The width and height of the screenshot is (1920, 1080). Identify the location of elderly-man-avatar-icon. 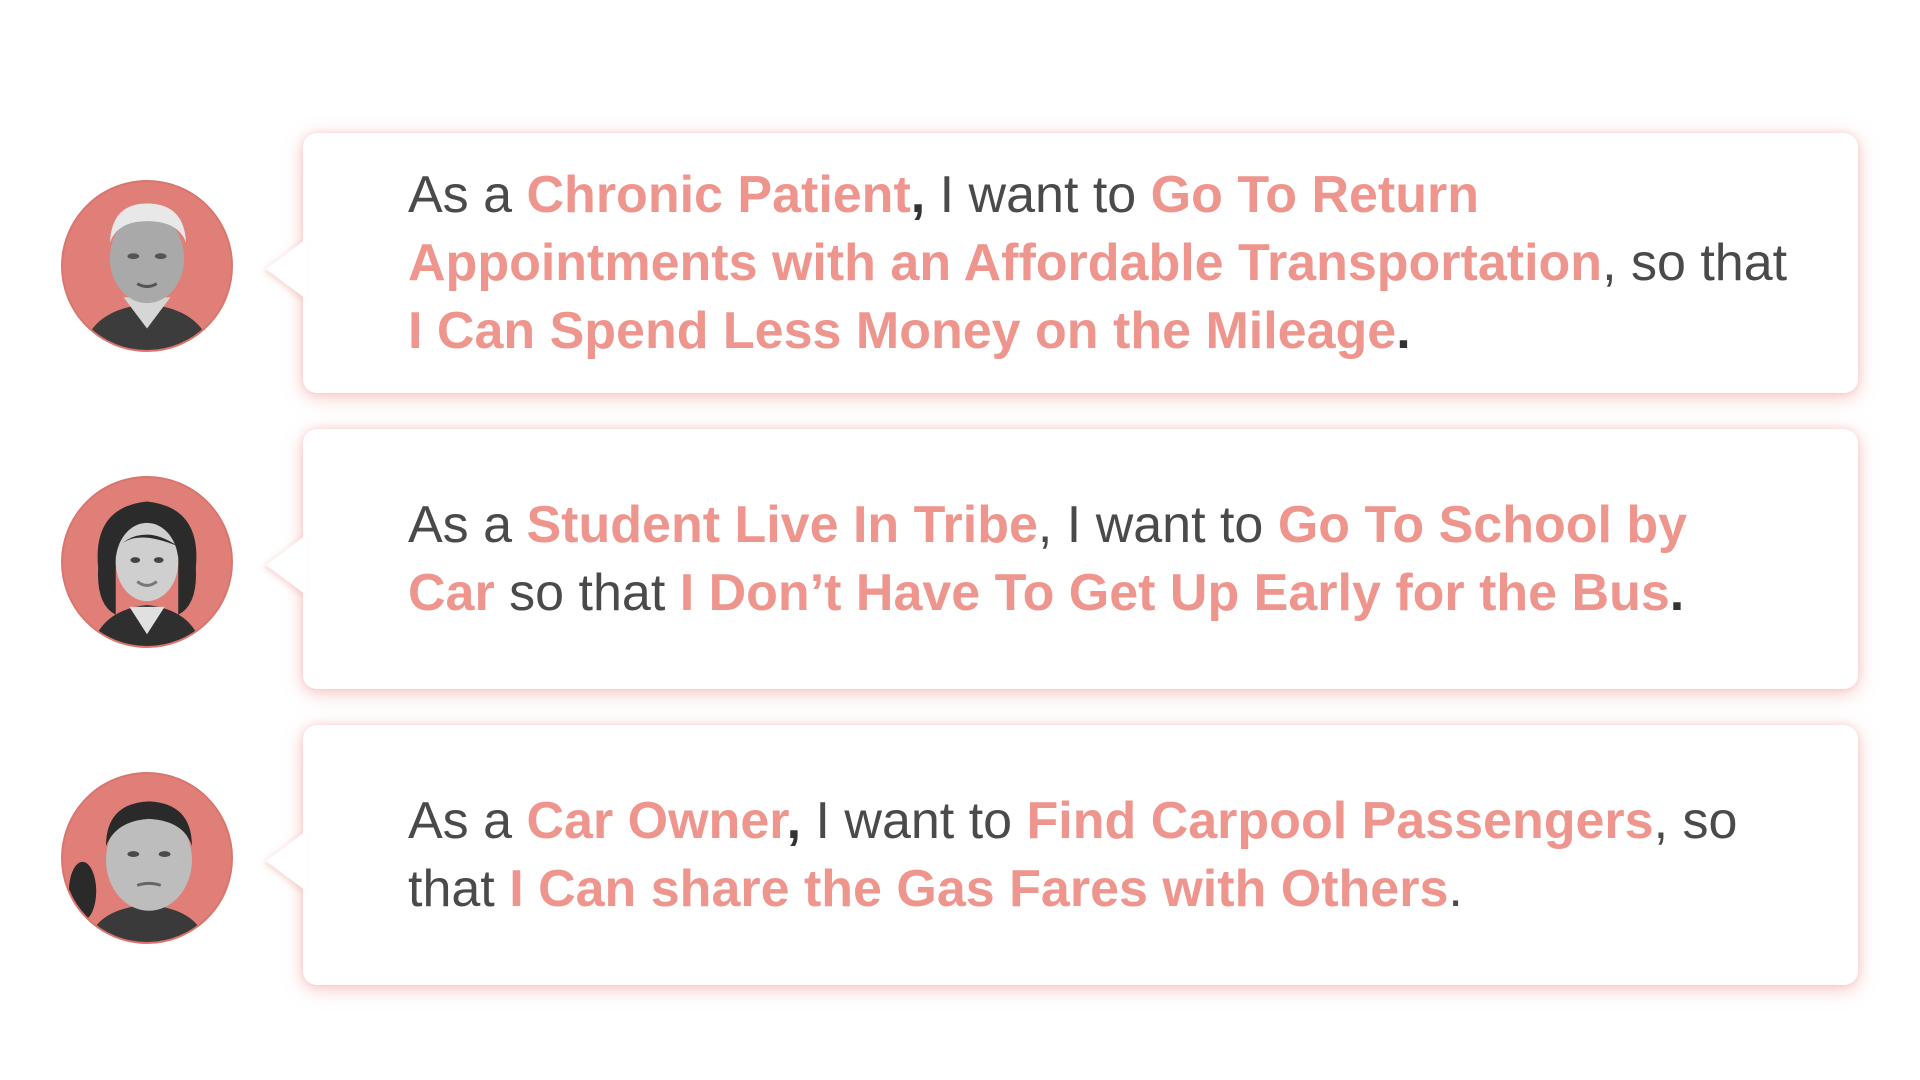
(147, 266).